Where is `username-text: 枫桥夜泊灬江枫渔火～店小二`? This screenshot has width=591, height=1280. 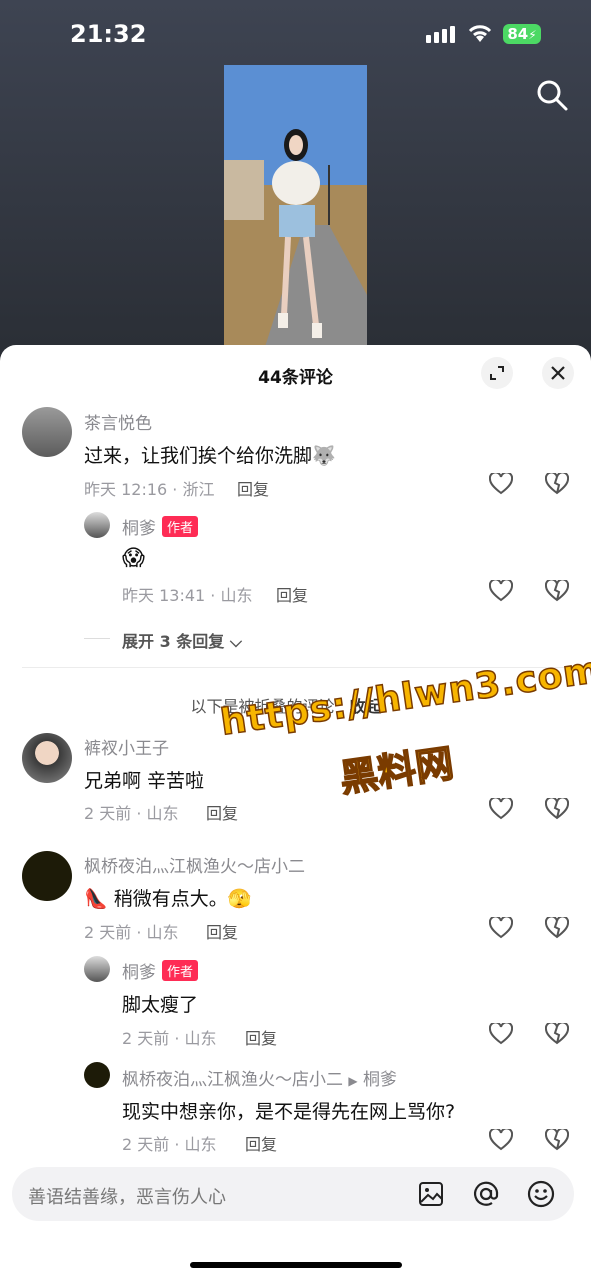
username-text: 枫桥夜泊灬江枫渔火～店小二 is located at coordinates (232, 1080).